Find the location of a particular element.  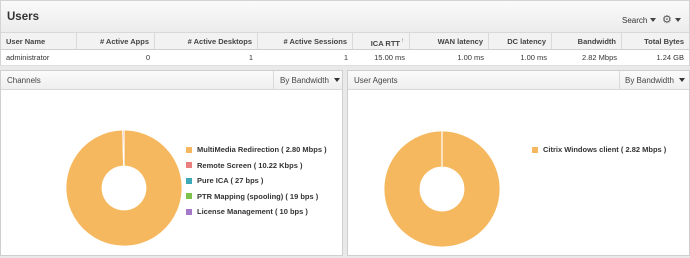

legend-label: PTR Mapping (spooling) ( 19 bps ) is located at coordinates (258, 196).